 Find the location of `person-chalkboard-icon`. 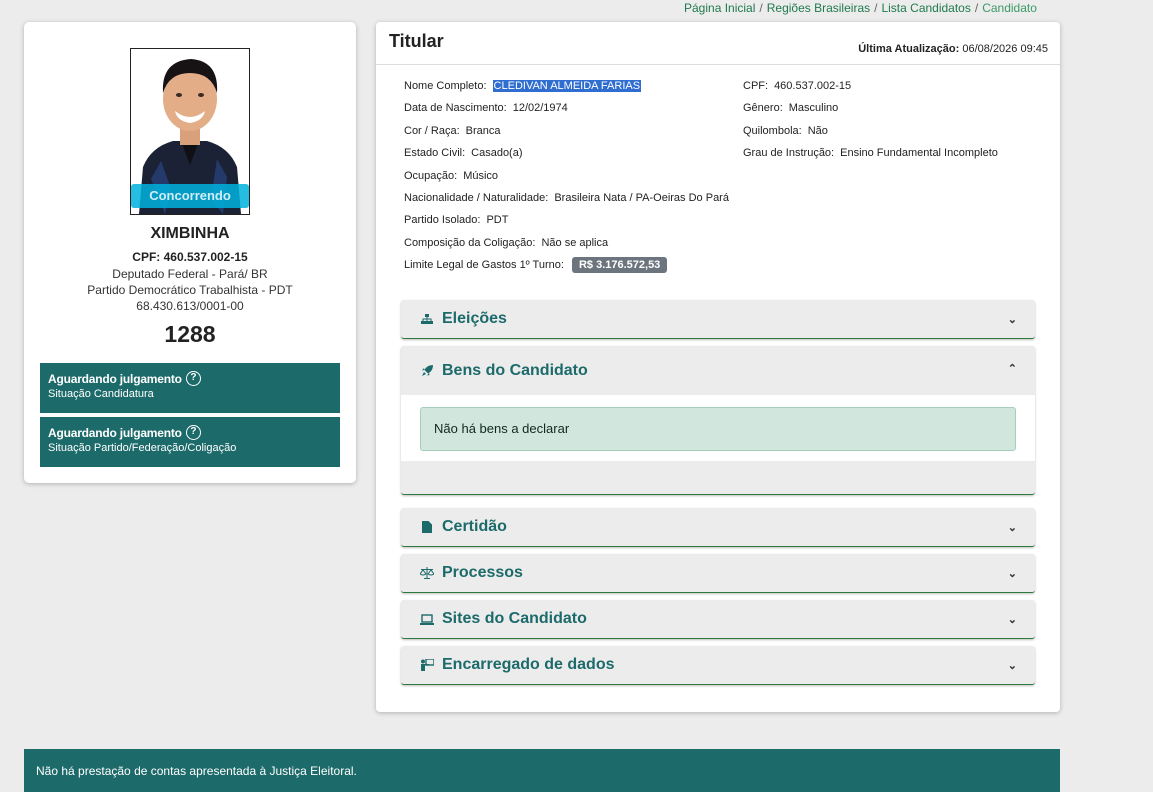

person-chalkboard-icon is located at coordinates (427, 665).